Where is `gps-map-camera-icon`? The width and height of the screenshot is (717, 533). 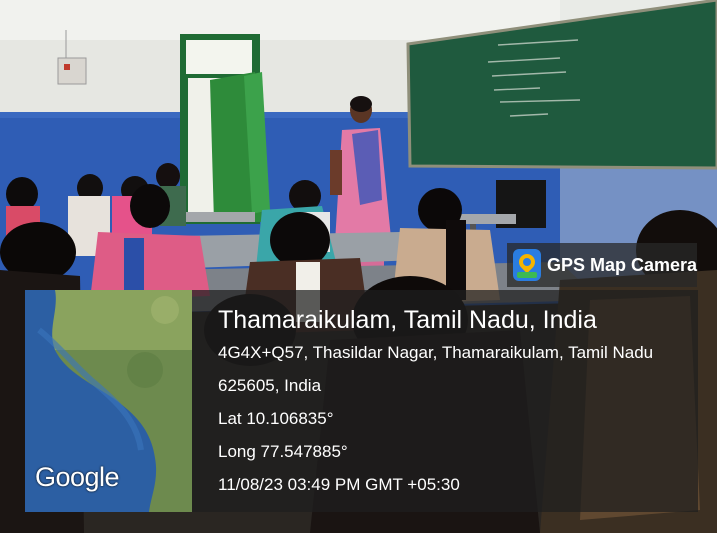 gps-map-camera-icon is located at coordinates (527, 265).